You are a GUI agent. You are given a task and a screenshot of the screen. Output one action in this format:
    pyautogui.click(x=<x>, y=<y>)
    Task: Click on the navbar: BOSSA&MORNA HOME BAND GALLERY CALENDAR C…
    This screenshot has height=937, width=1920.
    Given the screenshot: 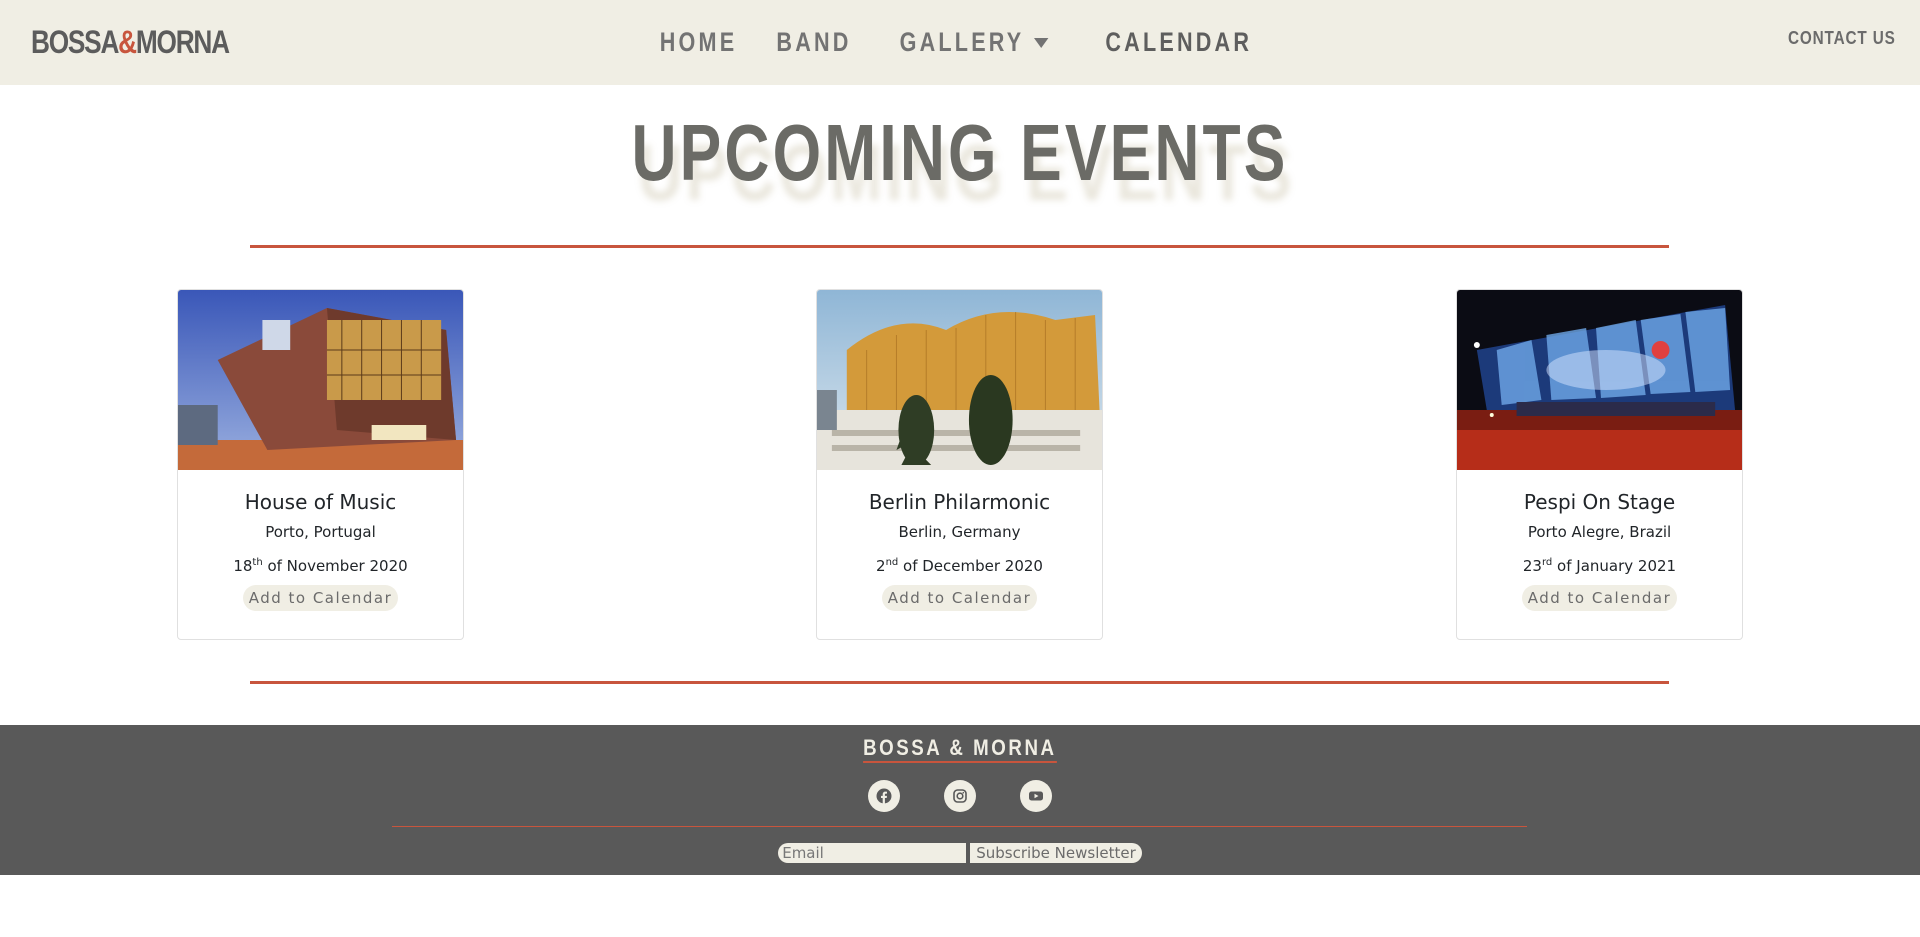 What is the action you would take?
    pyautogui.click(x=960, y=42)
    